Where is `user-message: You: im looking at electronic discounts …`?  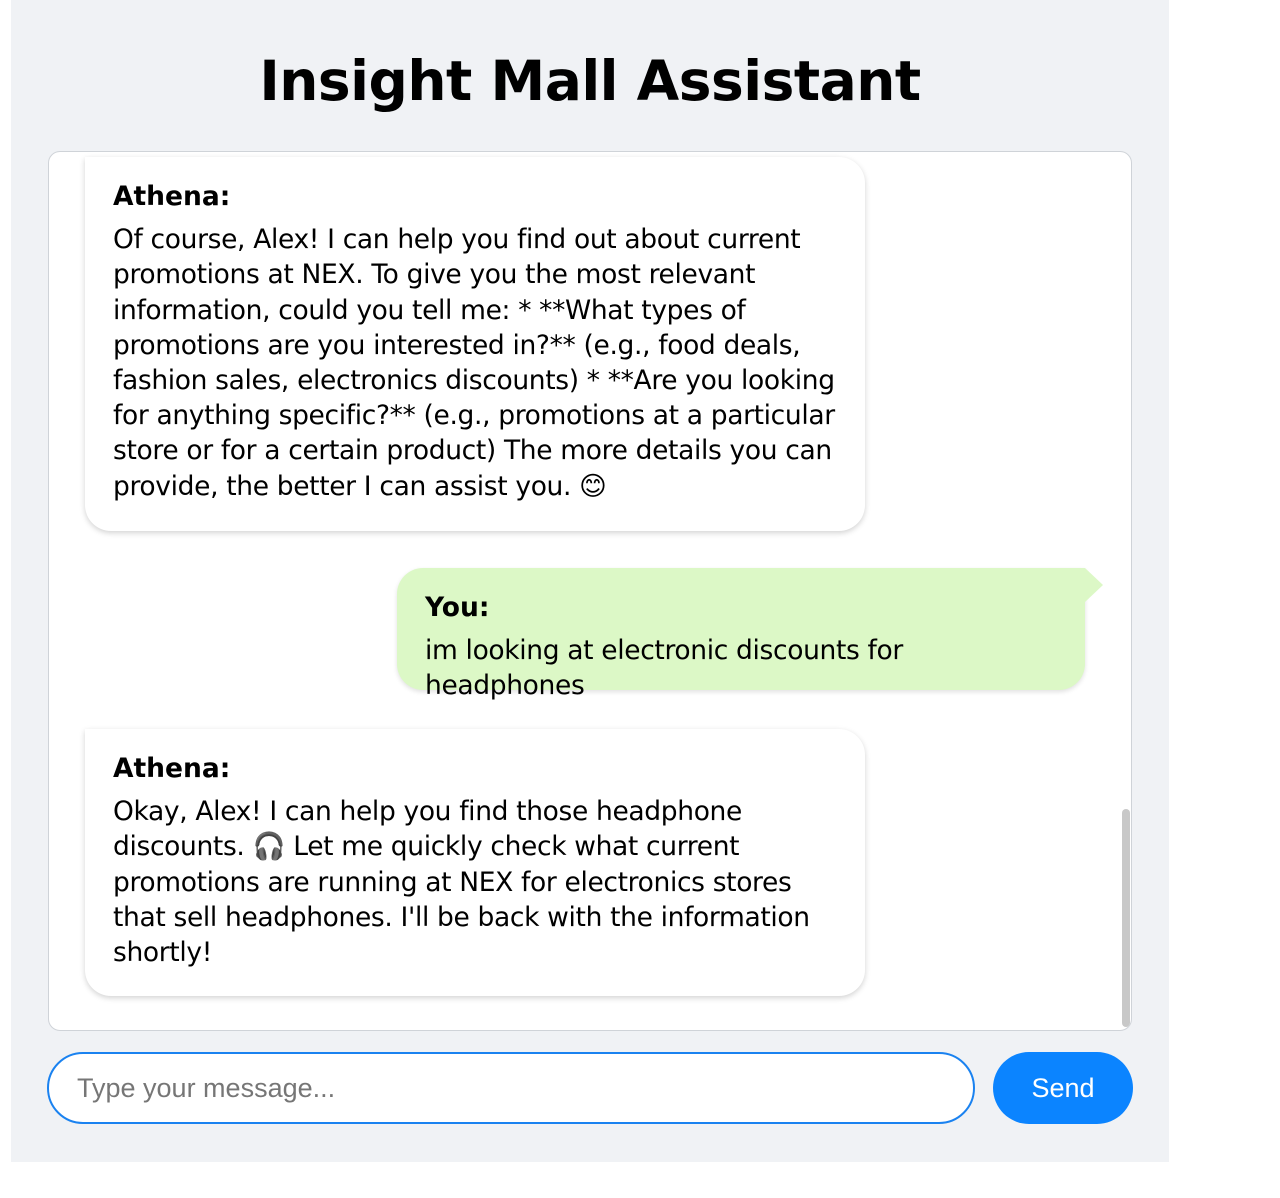 user-message: You: im looking at electronic discounts … is located at coordinates (741, 634).